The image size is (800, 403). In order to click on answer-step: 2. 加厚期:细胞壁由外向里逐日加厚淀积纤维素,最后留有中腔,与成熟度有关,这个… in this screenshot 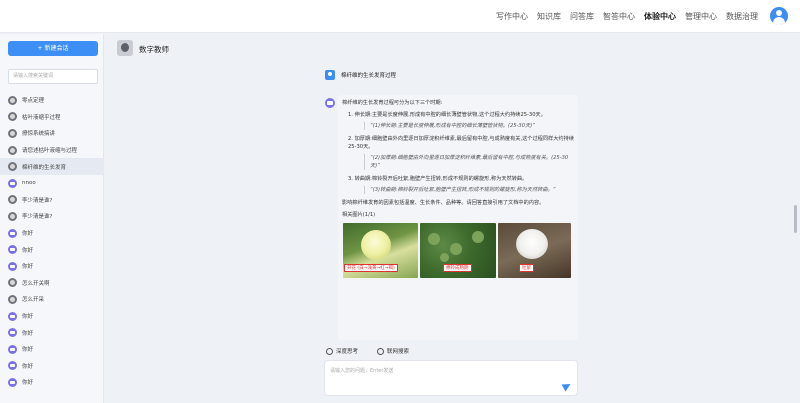, I will do `click(461, 152)`.